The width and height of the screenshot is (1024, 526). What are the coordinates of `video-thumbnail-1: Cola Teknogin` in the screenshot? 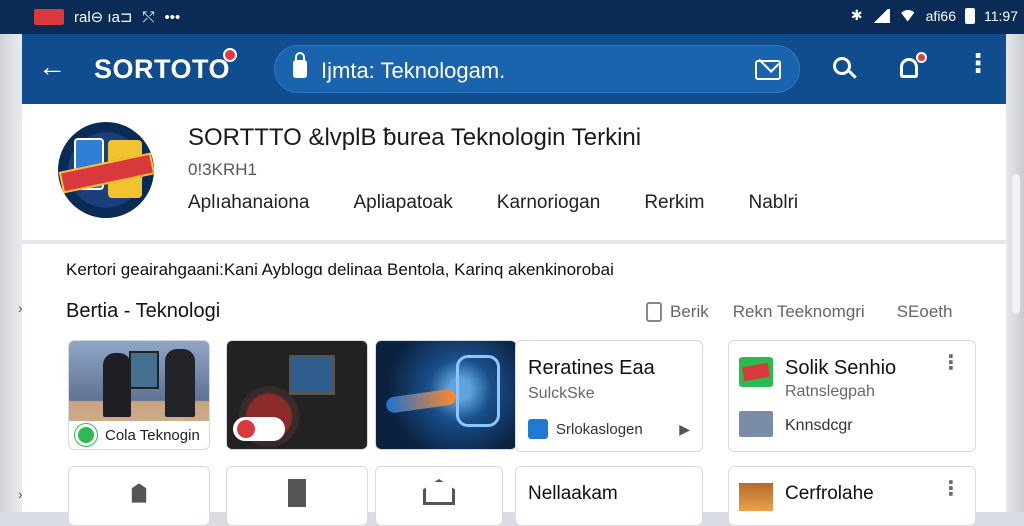 It's located at (139, 395).